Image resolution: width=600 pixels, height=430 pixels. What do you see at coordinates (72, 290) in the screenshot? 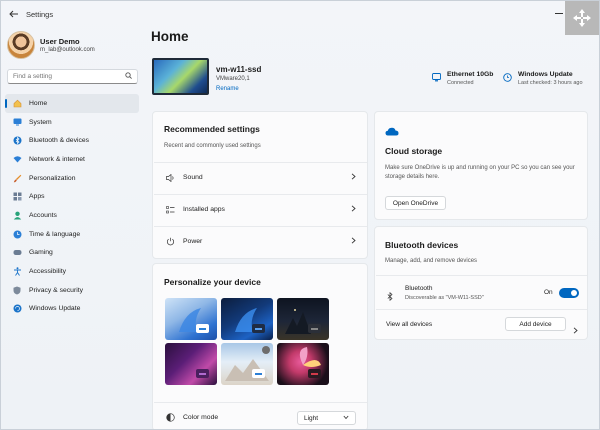
I see `nav-item-privacy-security: Privacy & security` at bounding box center [72, 290].